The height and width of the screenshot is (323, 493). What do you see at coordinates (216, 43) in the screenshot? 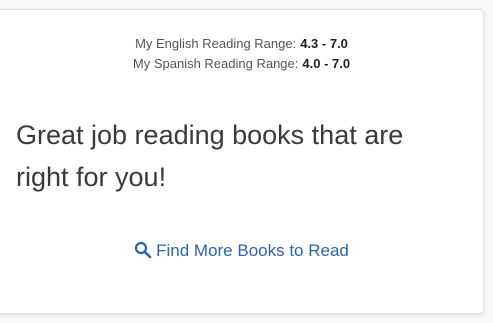
I see `english-range-label: My English Reading Range:` at bounding box center [216, 43].